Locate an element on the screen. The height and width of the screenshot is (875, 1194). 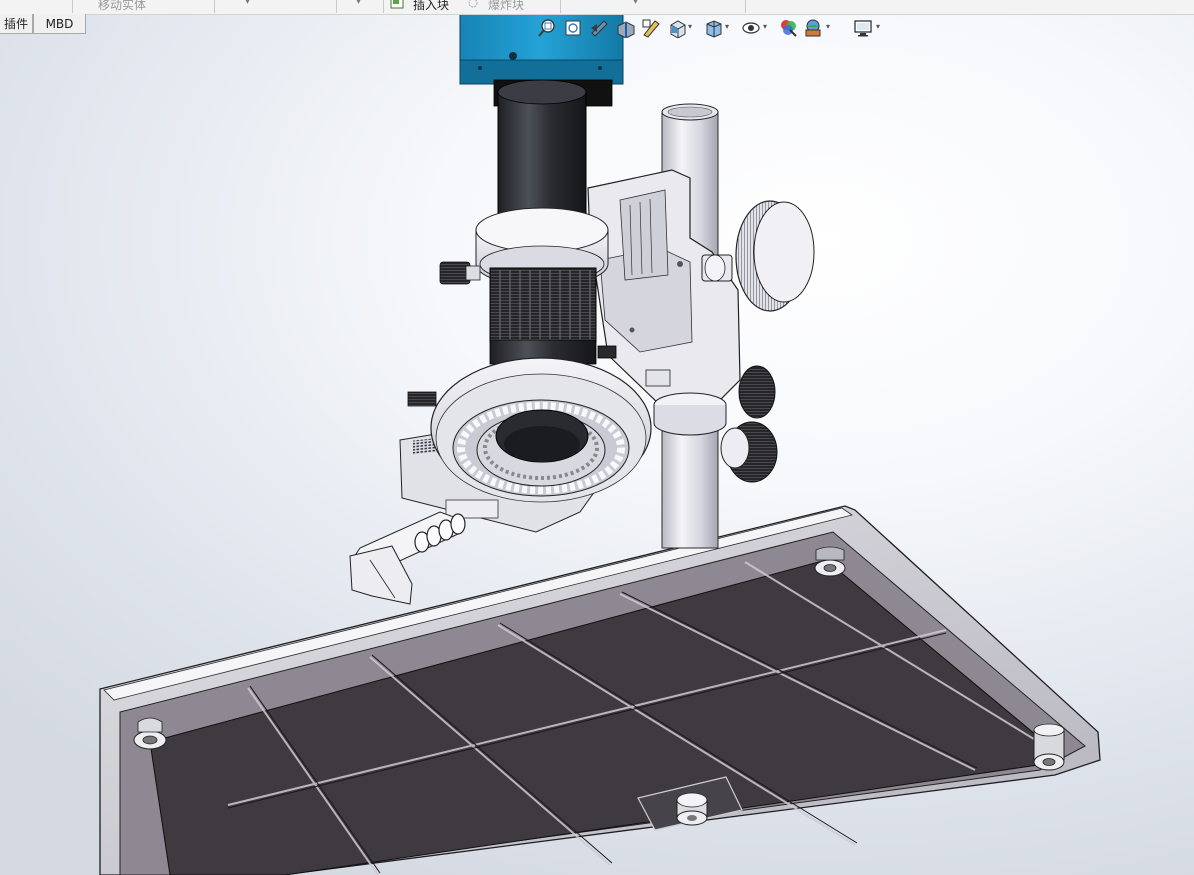
move-body-button: 移动实体 is located at coordinates (122, 6).